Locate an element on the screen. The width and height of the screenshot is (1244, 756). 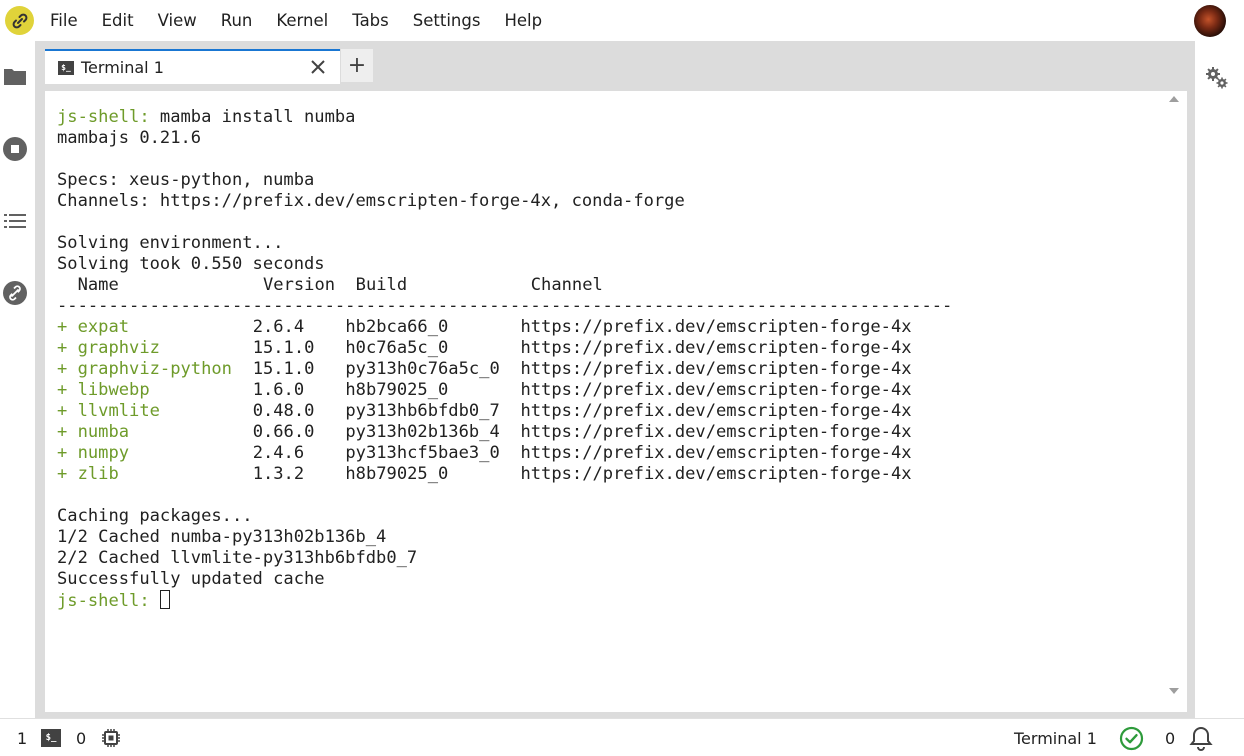
menu-item-view: View is located at coordinates (177, 20).